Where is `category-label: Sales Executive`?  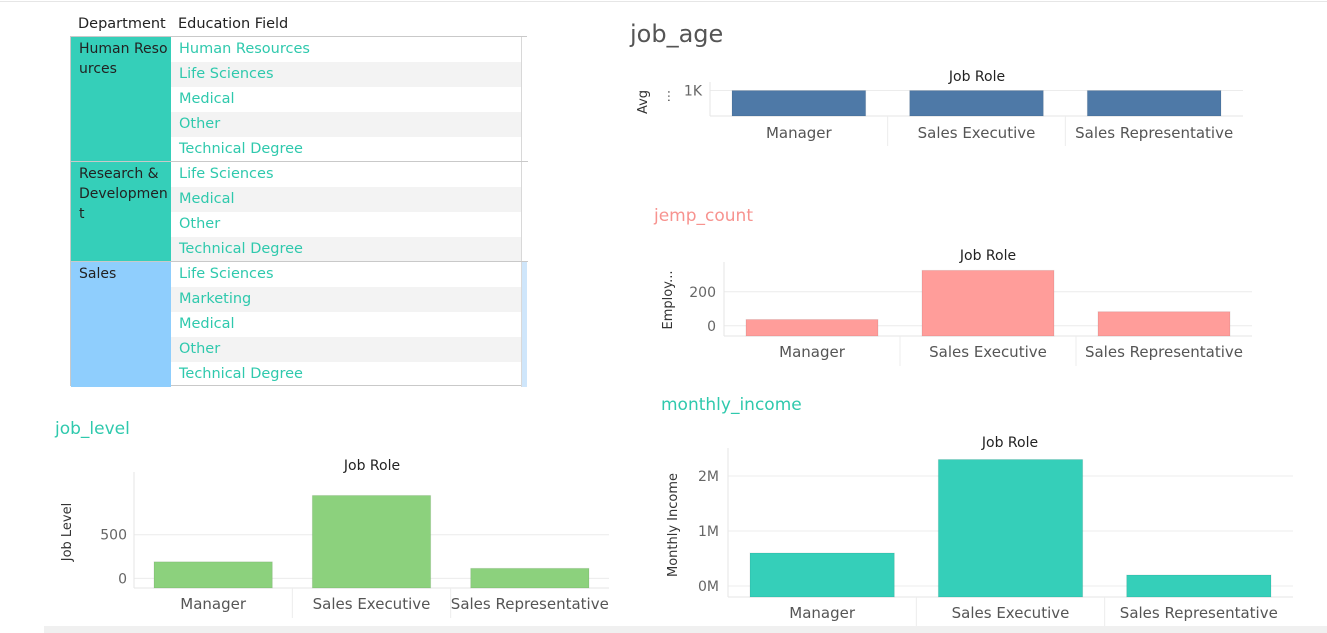
category-label: Sales Executive is located at coordinates (372, 604).